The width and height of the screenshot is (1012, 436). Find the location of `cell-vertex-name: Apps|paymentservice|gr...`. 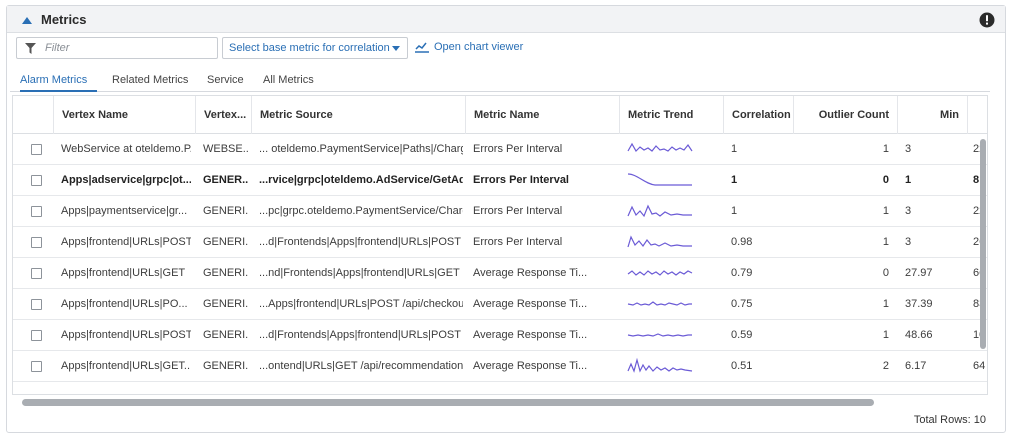

cell-vertex-name: Apps|paymentservice|gr... is located at coordinates (124, 211).